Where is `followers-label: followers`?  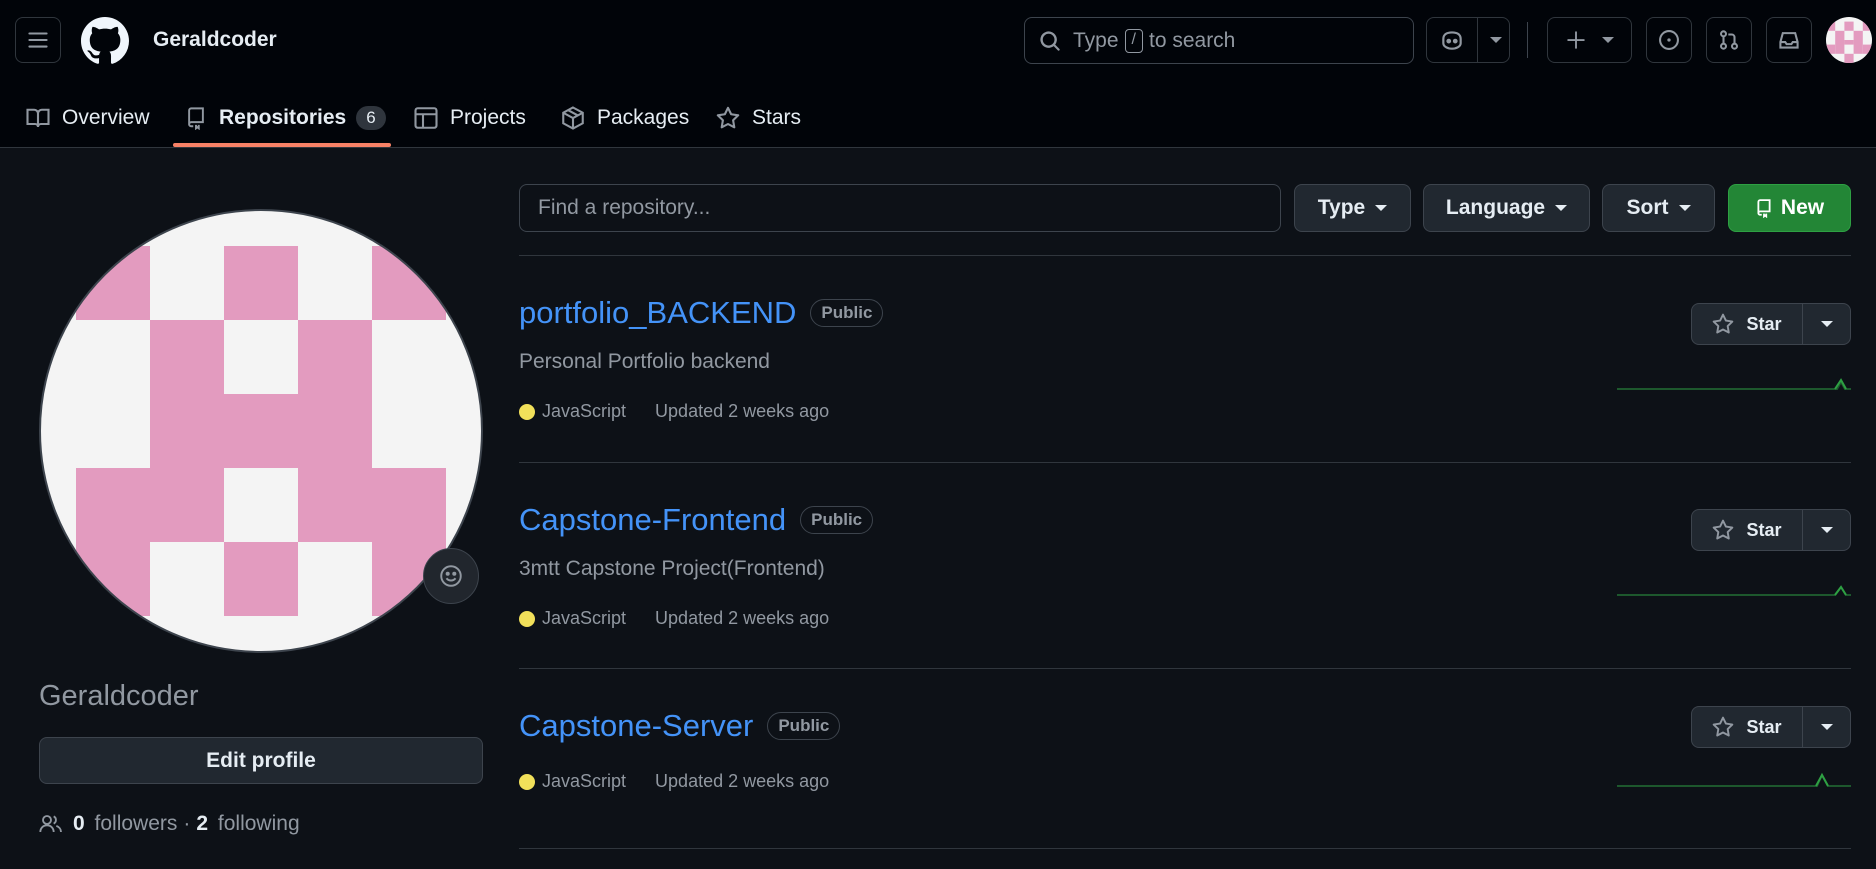
followers-label: followers is located at coordinates (133, 823).